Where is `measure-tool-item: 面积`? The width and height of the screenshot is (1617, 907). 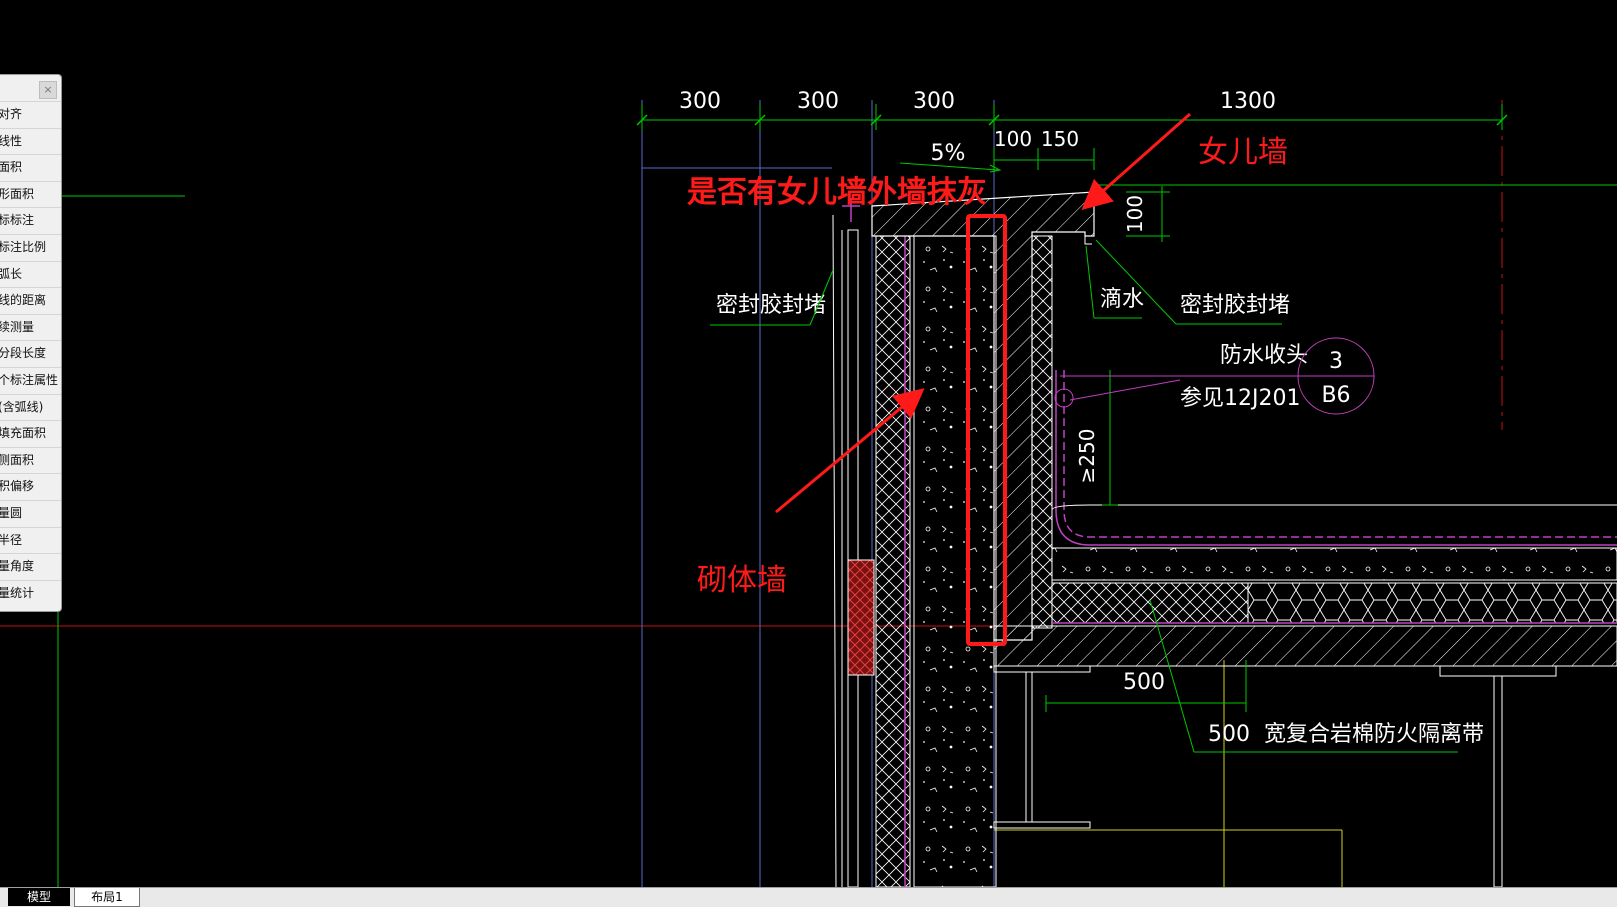 measure-tool-item: 面积 is located at coordinates (30, 167).